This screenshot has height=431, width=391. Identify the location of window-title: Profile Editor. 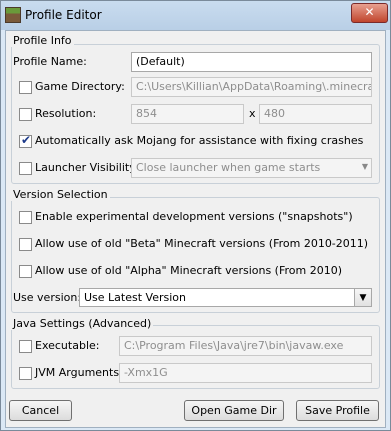
(63, 15).